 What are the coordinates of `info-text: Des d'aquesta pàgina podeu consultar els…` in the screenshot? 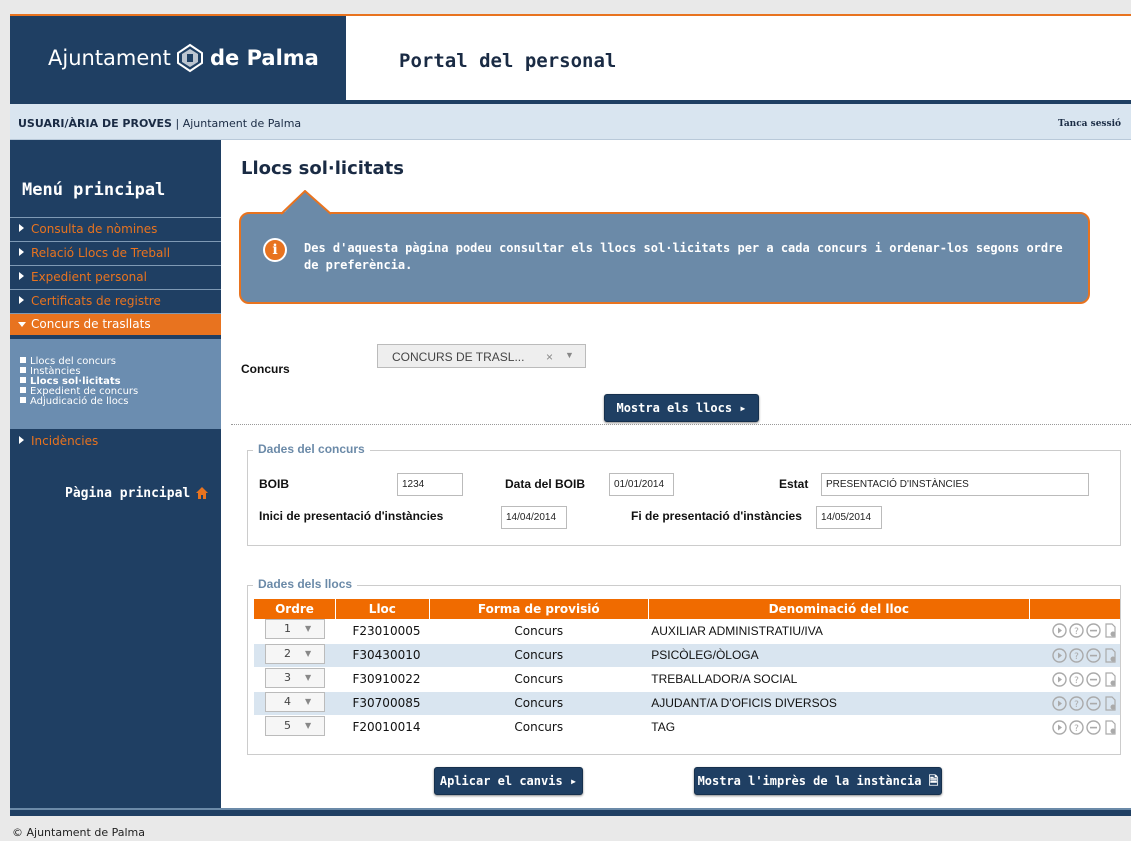 It's located at (683, 256).